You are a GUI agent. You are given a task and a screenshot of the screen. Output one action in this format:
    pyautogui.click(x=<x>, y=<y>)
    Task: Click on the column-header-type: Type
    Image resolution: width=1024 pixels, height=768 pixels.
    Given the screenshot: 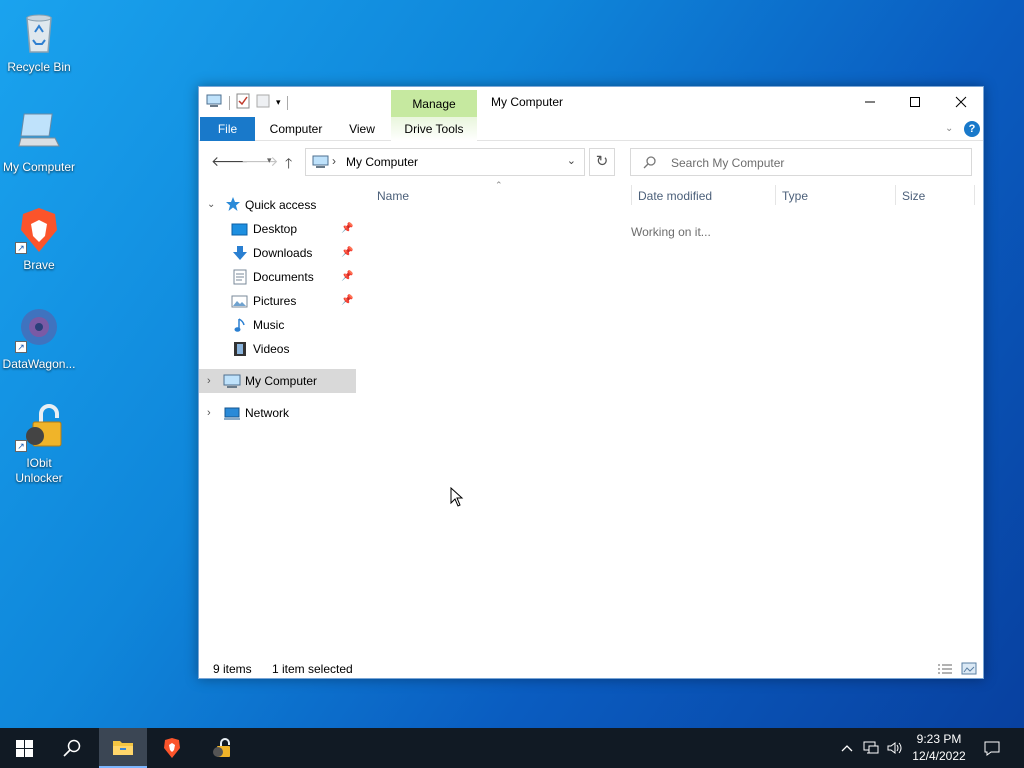 What is the action you would take?
    pyautogui.click(x=795, y=196)
    